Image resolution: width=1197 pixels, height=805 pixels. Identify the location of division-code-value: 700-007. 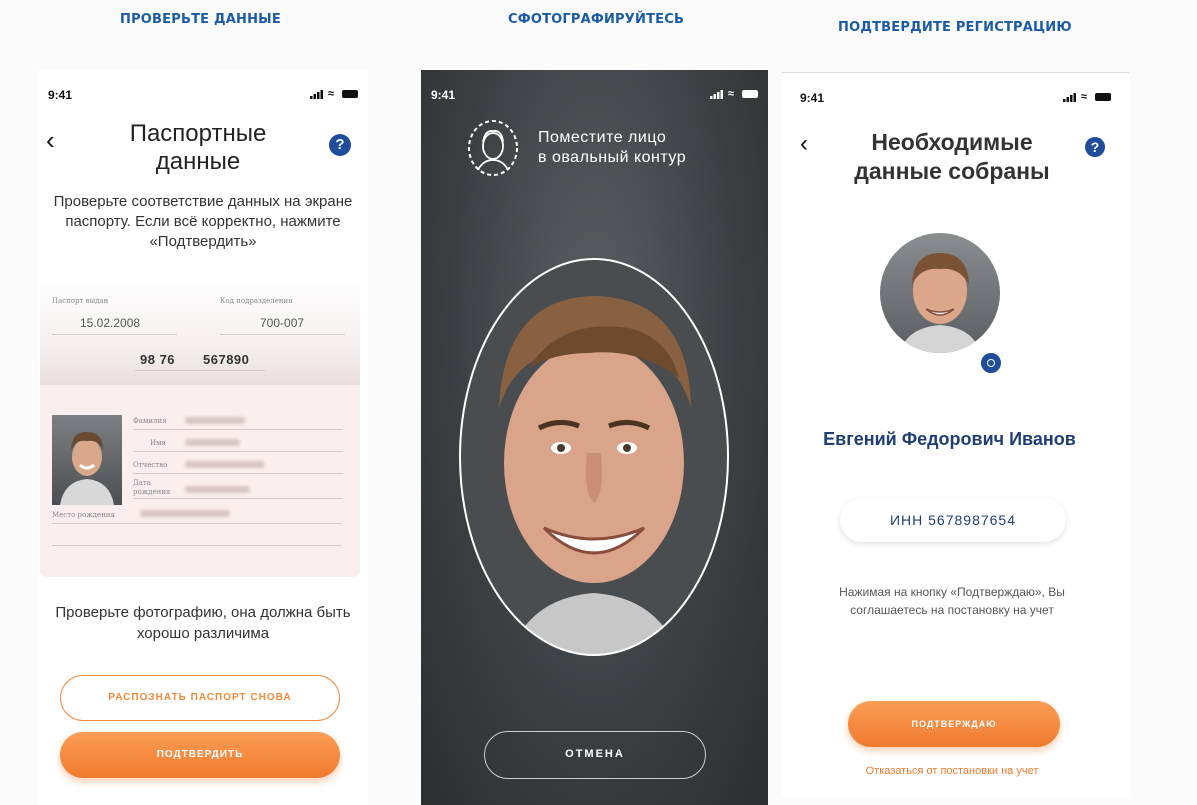
(282, 323).